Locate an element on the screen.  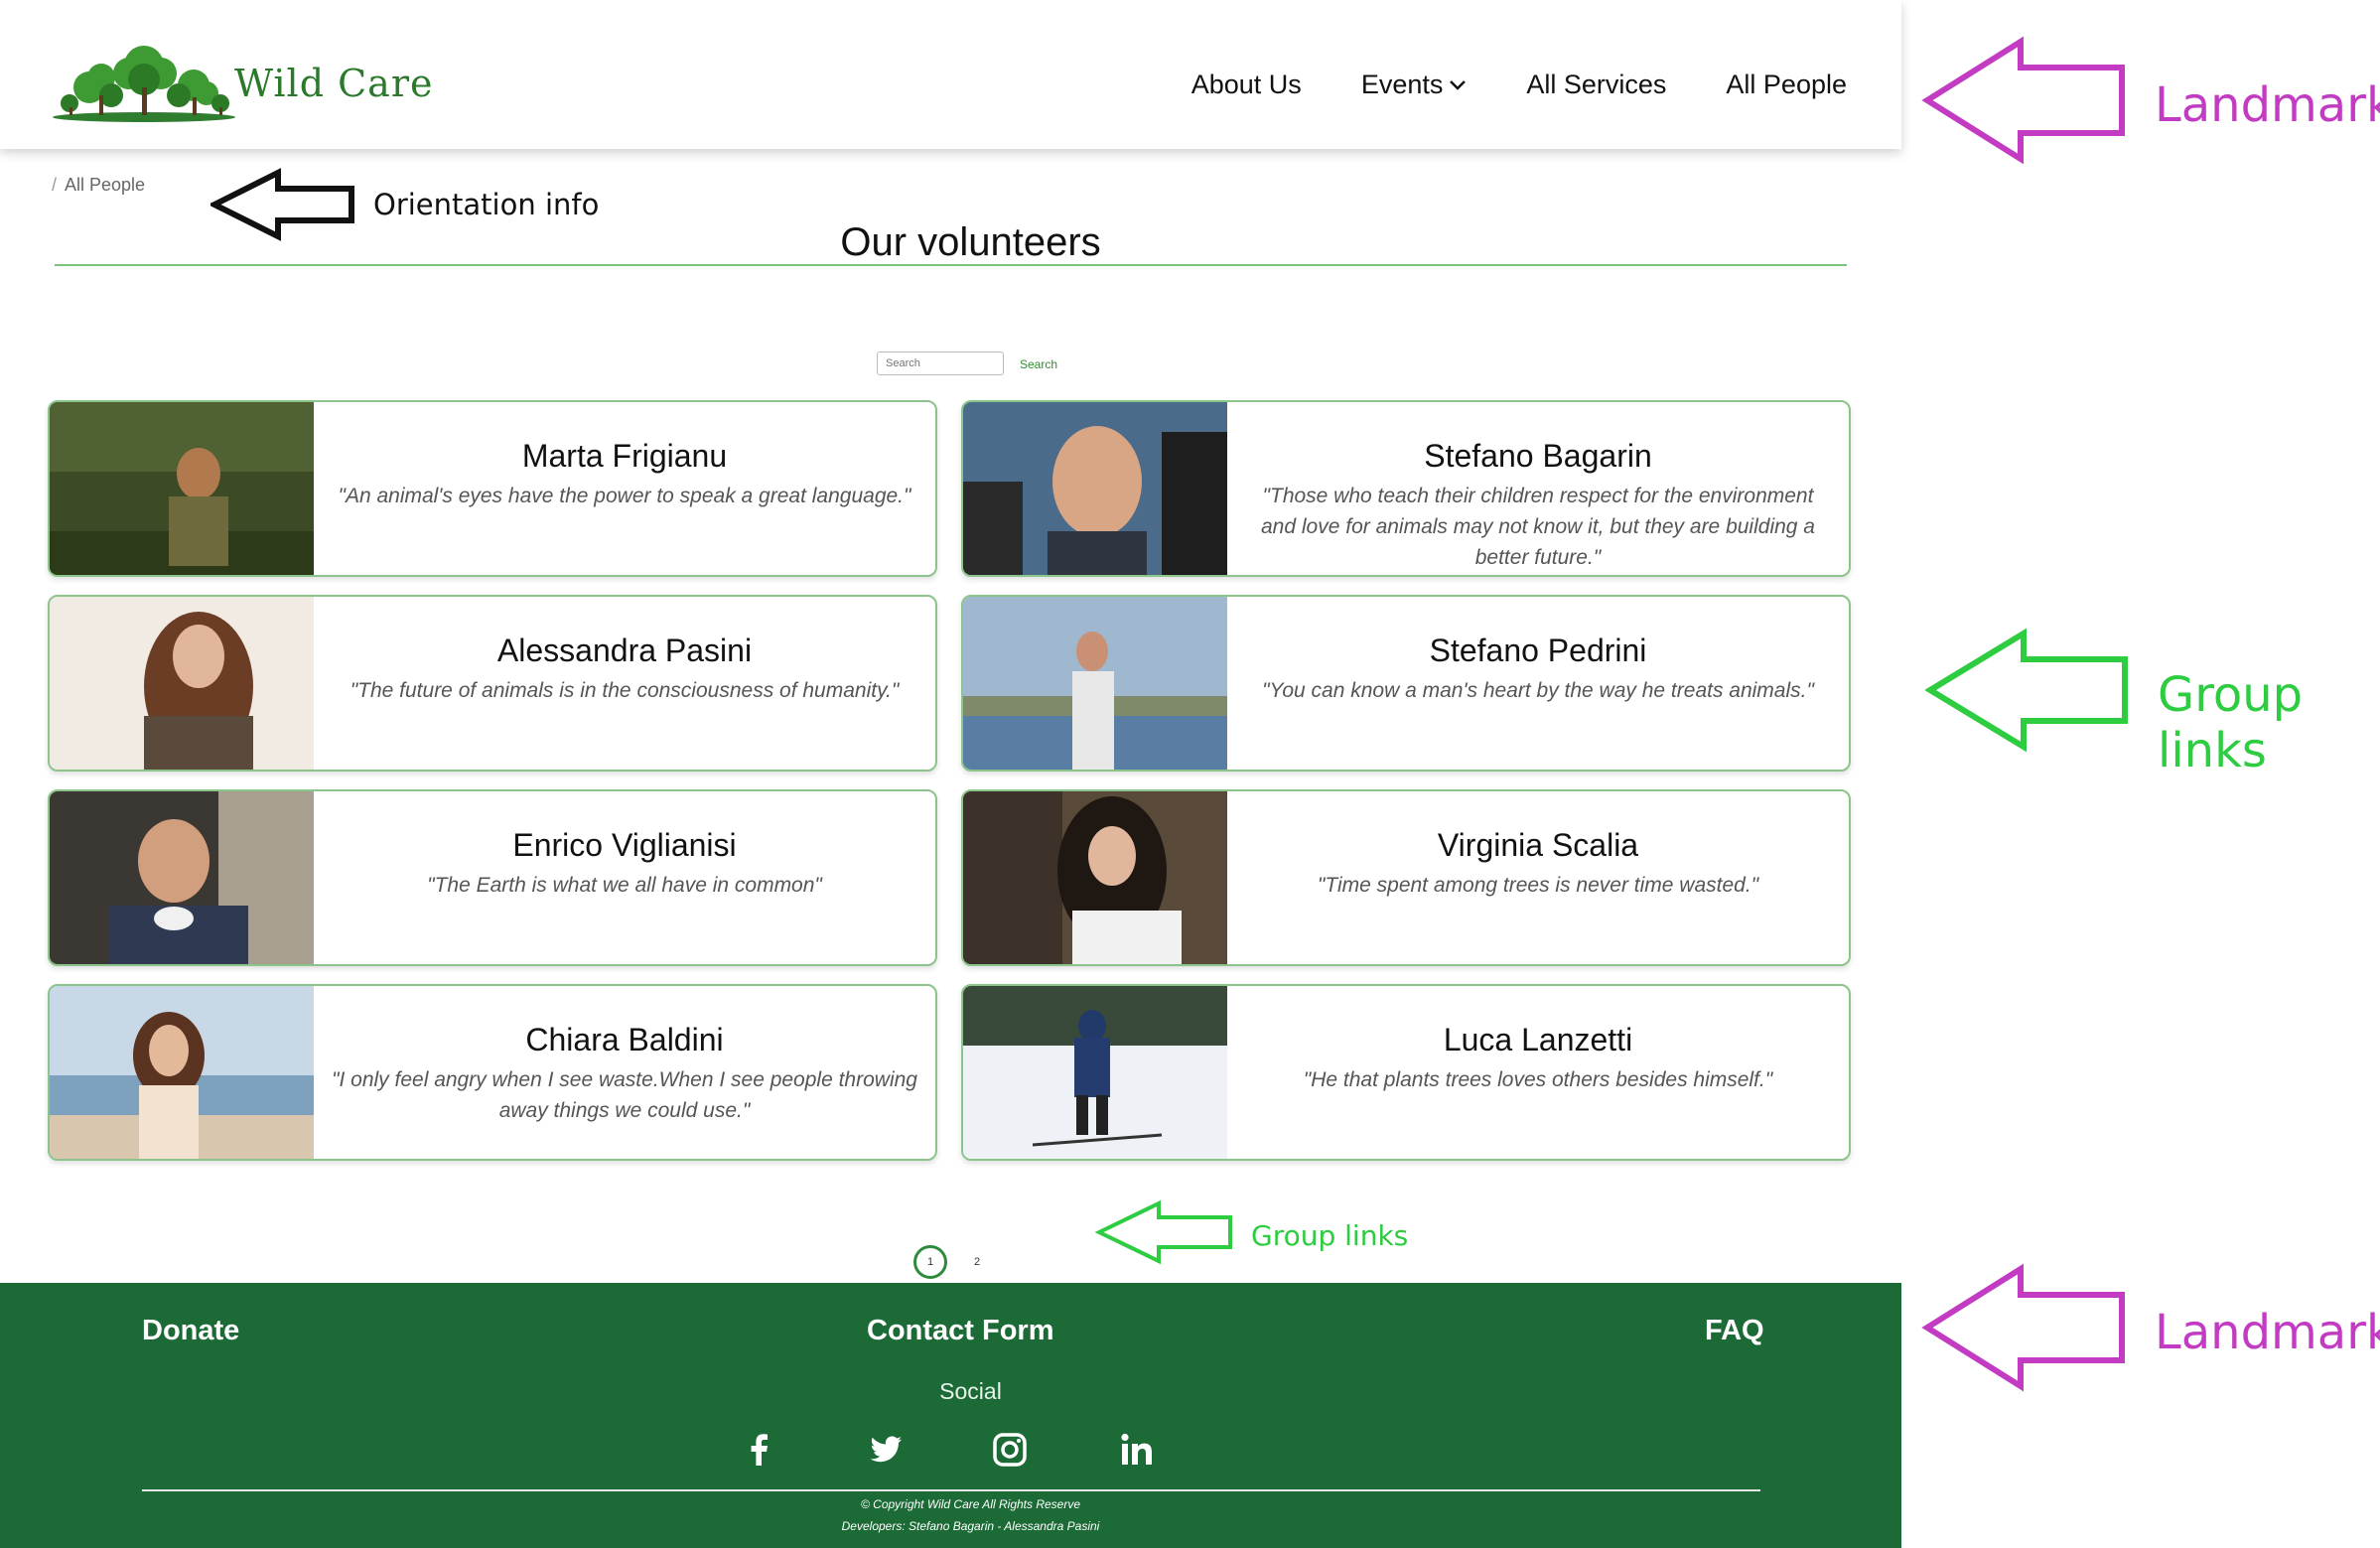
volunteer-name: Virginia Scalia is located at coordinates (1538, 845).